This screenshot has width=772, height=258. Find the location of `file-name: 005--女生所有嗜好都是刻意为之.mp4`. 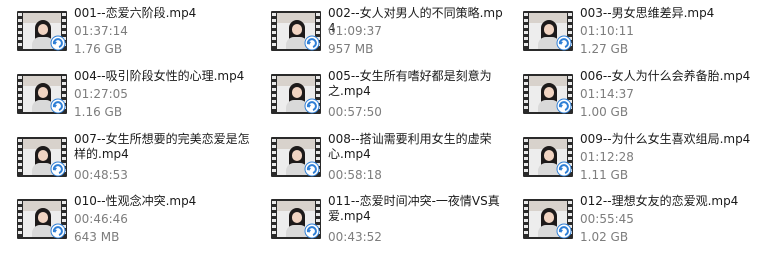

file-name: 005--女生所有嗜好都是刻意为之.mp4 is located at coordinates (410, 83).